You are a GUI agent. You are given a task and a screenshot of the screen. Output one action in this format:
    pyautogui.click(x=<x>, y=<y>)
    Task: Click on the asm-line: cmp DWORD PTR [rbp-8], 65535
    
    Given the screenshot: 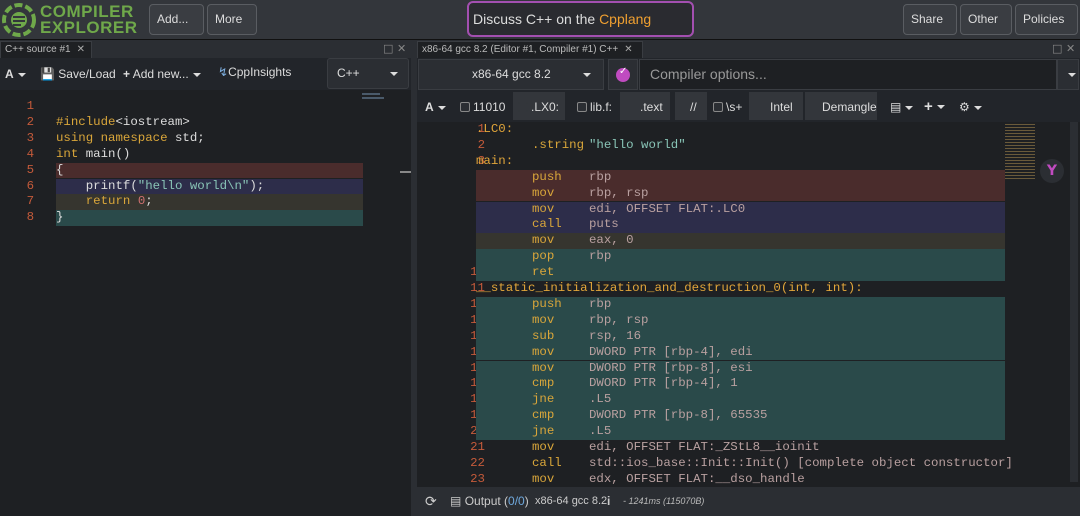 What is the action you would take?
    pyautogui.click(x=740, y=416)
    